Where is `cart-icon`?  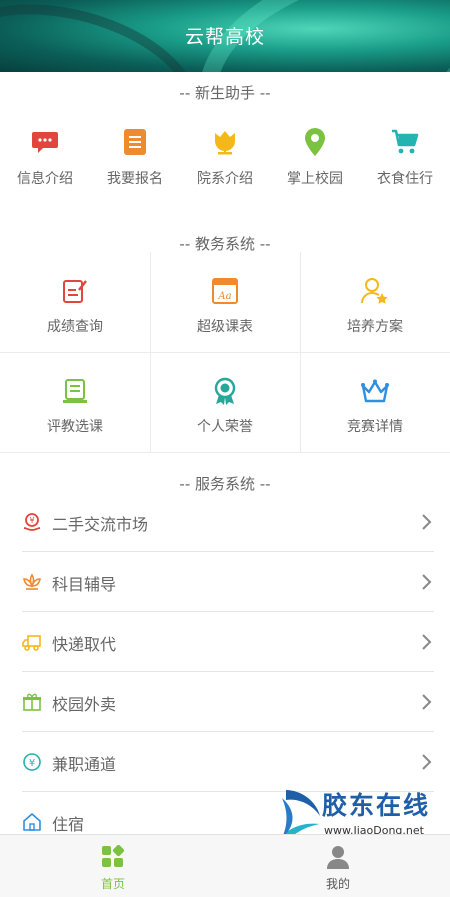
cart-icon is located at coordinates (405, 142).